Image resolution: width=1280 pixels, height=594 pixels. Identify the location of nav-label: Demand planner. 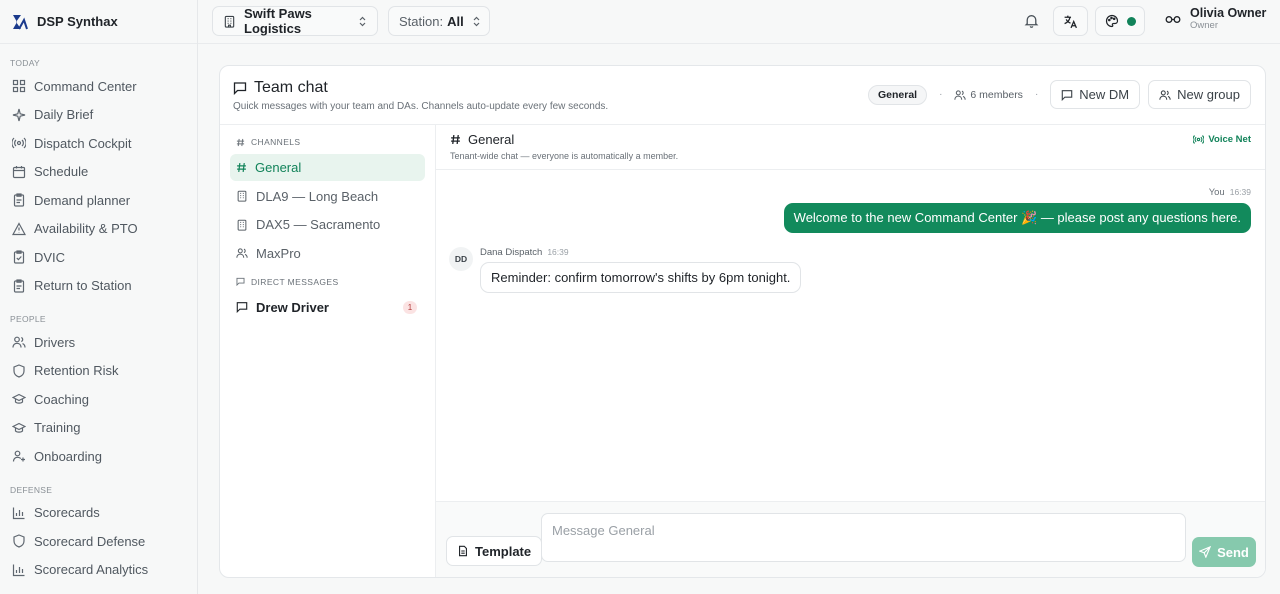
(82, 200).